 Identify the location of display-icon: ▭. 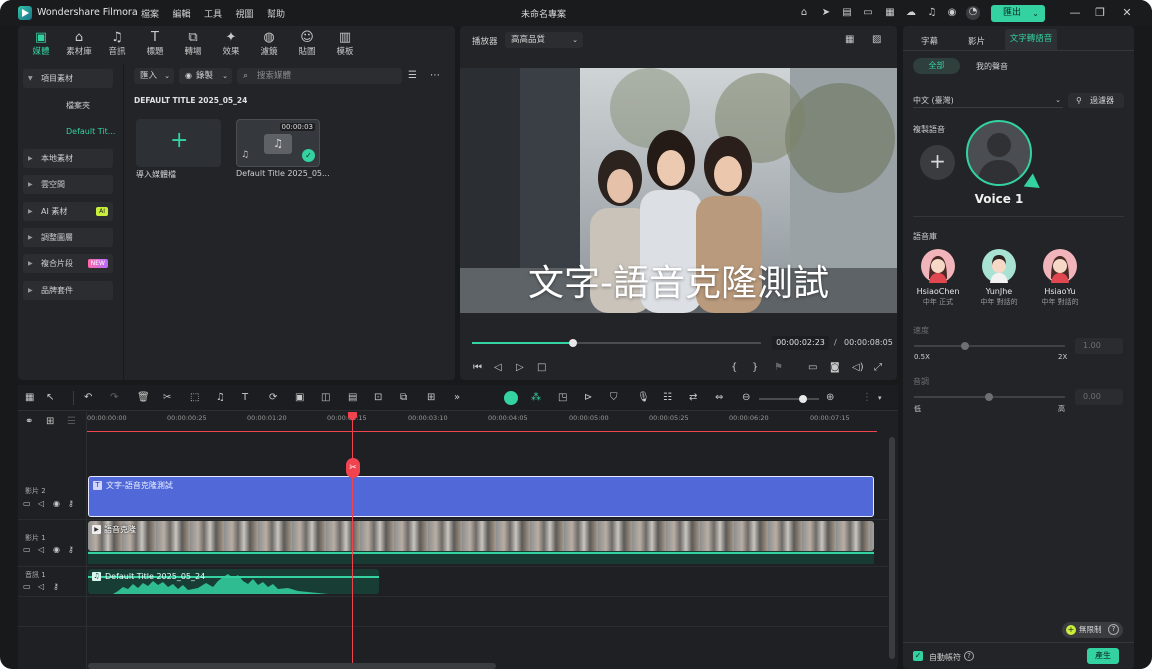
(812, 368).